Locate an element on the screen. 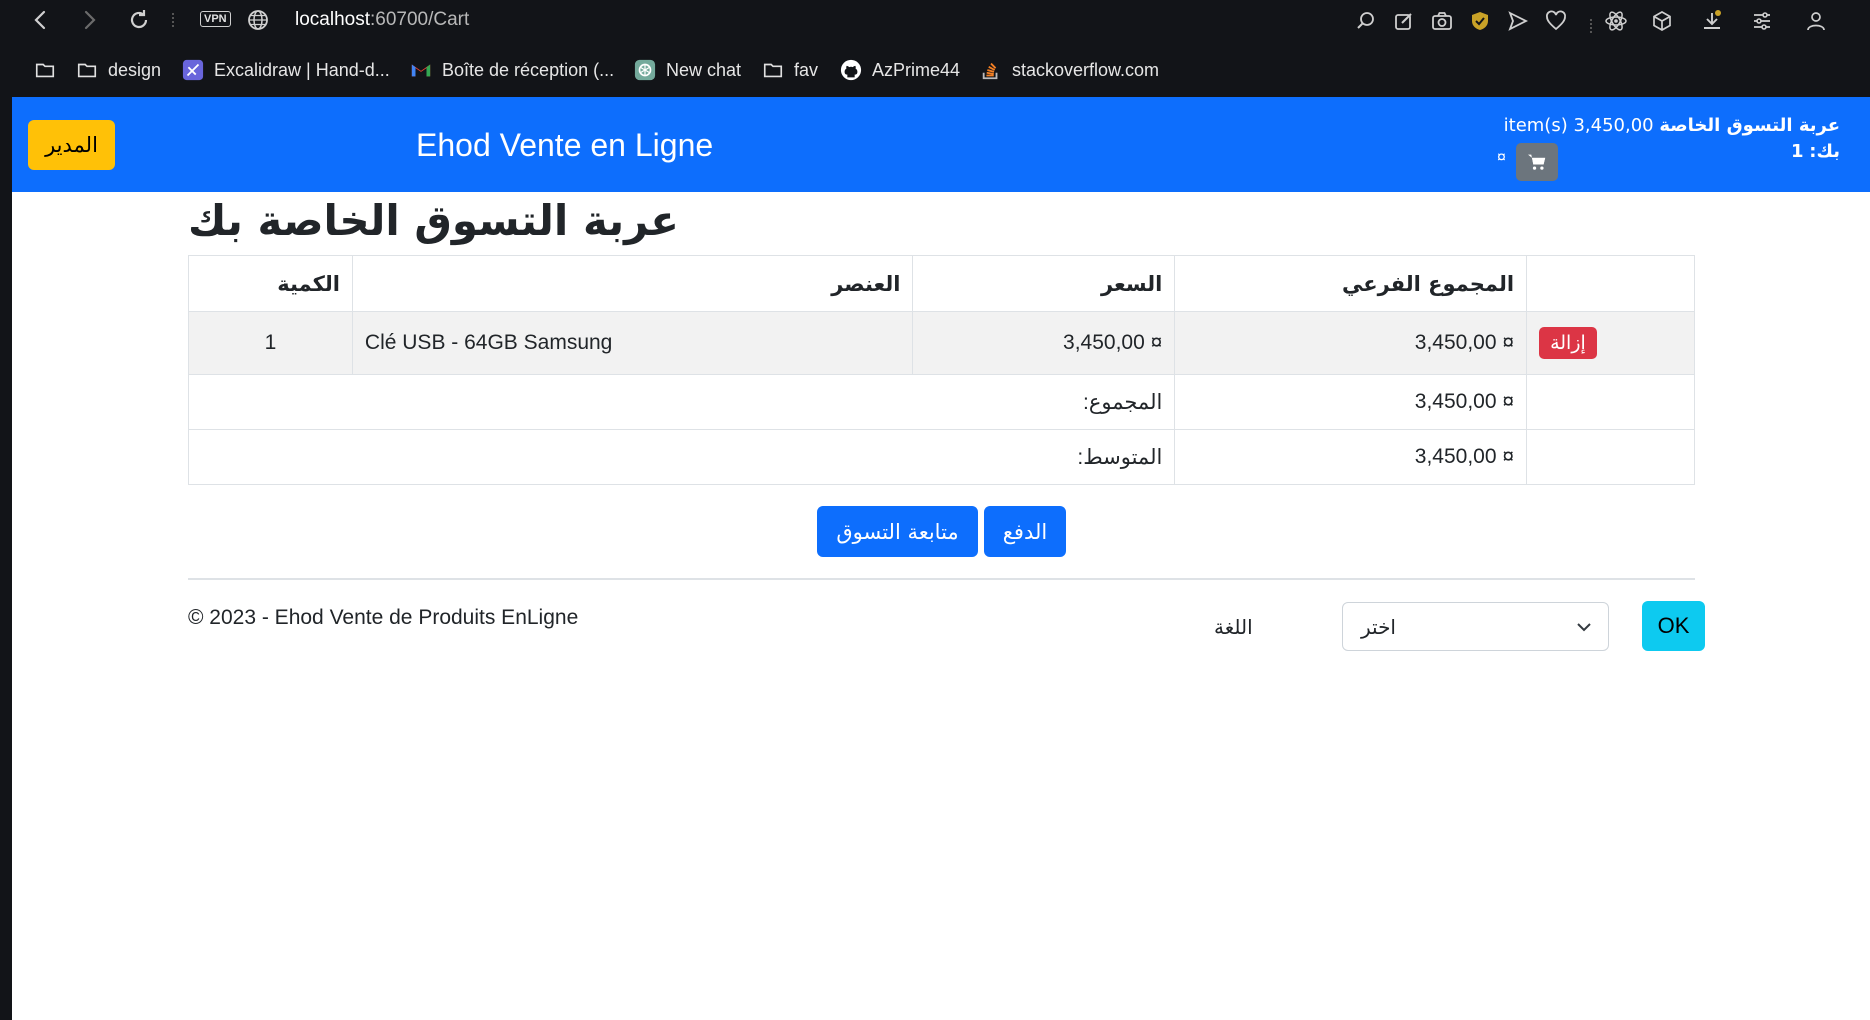 The image size is (1870, 1020). excalidraw-icon is located at coordinates (193, 70).